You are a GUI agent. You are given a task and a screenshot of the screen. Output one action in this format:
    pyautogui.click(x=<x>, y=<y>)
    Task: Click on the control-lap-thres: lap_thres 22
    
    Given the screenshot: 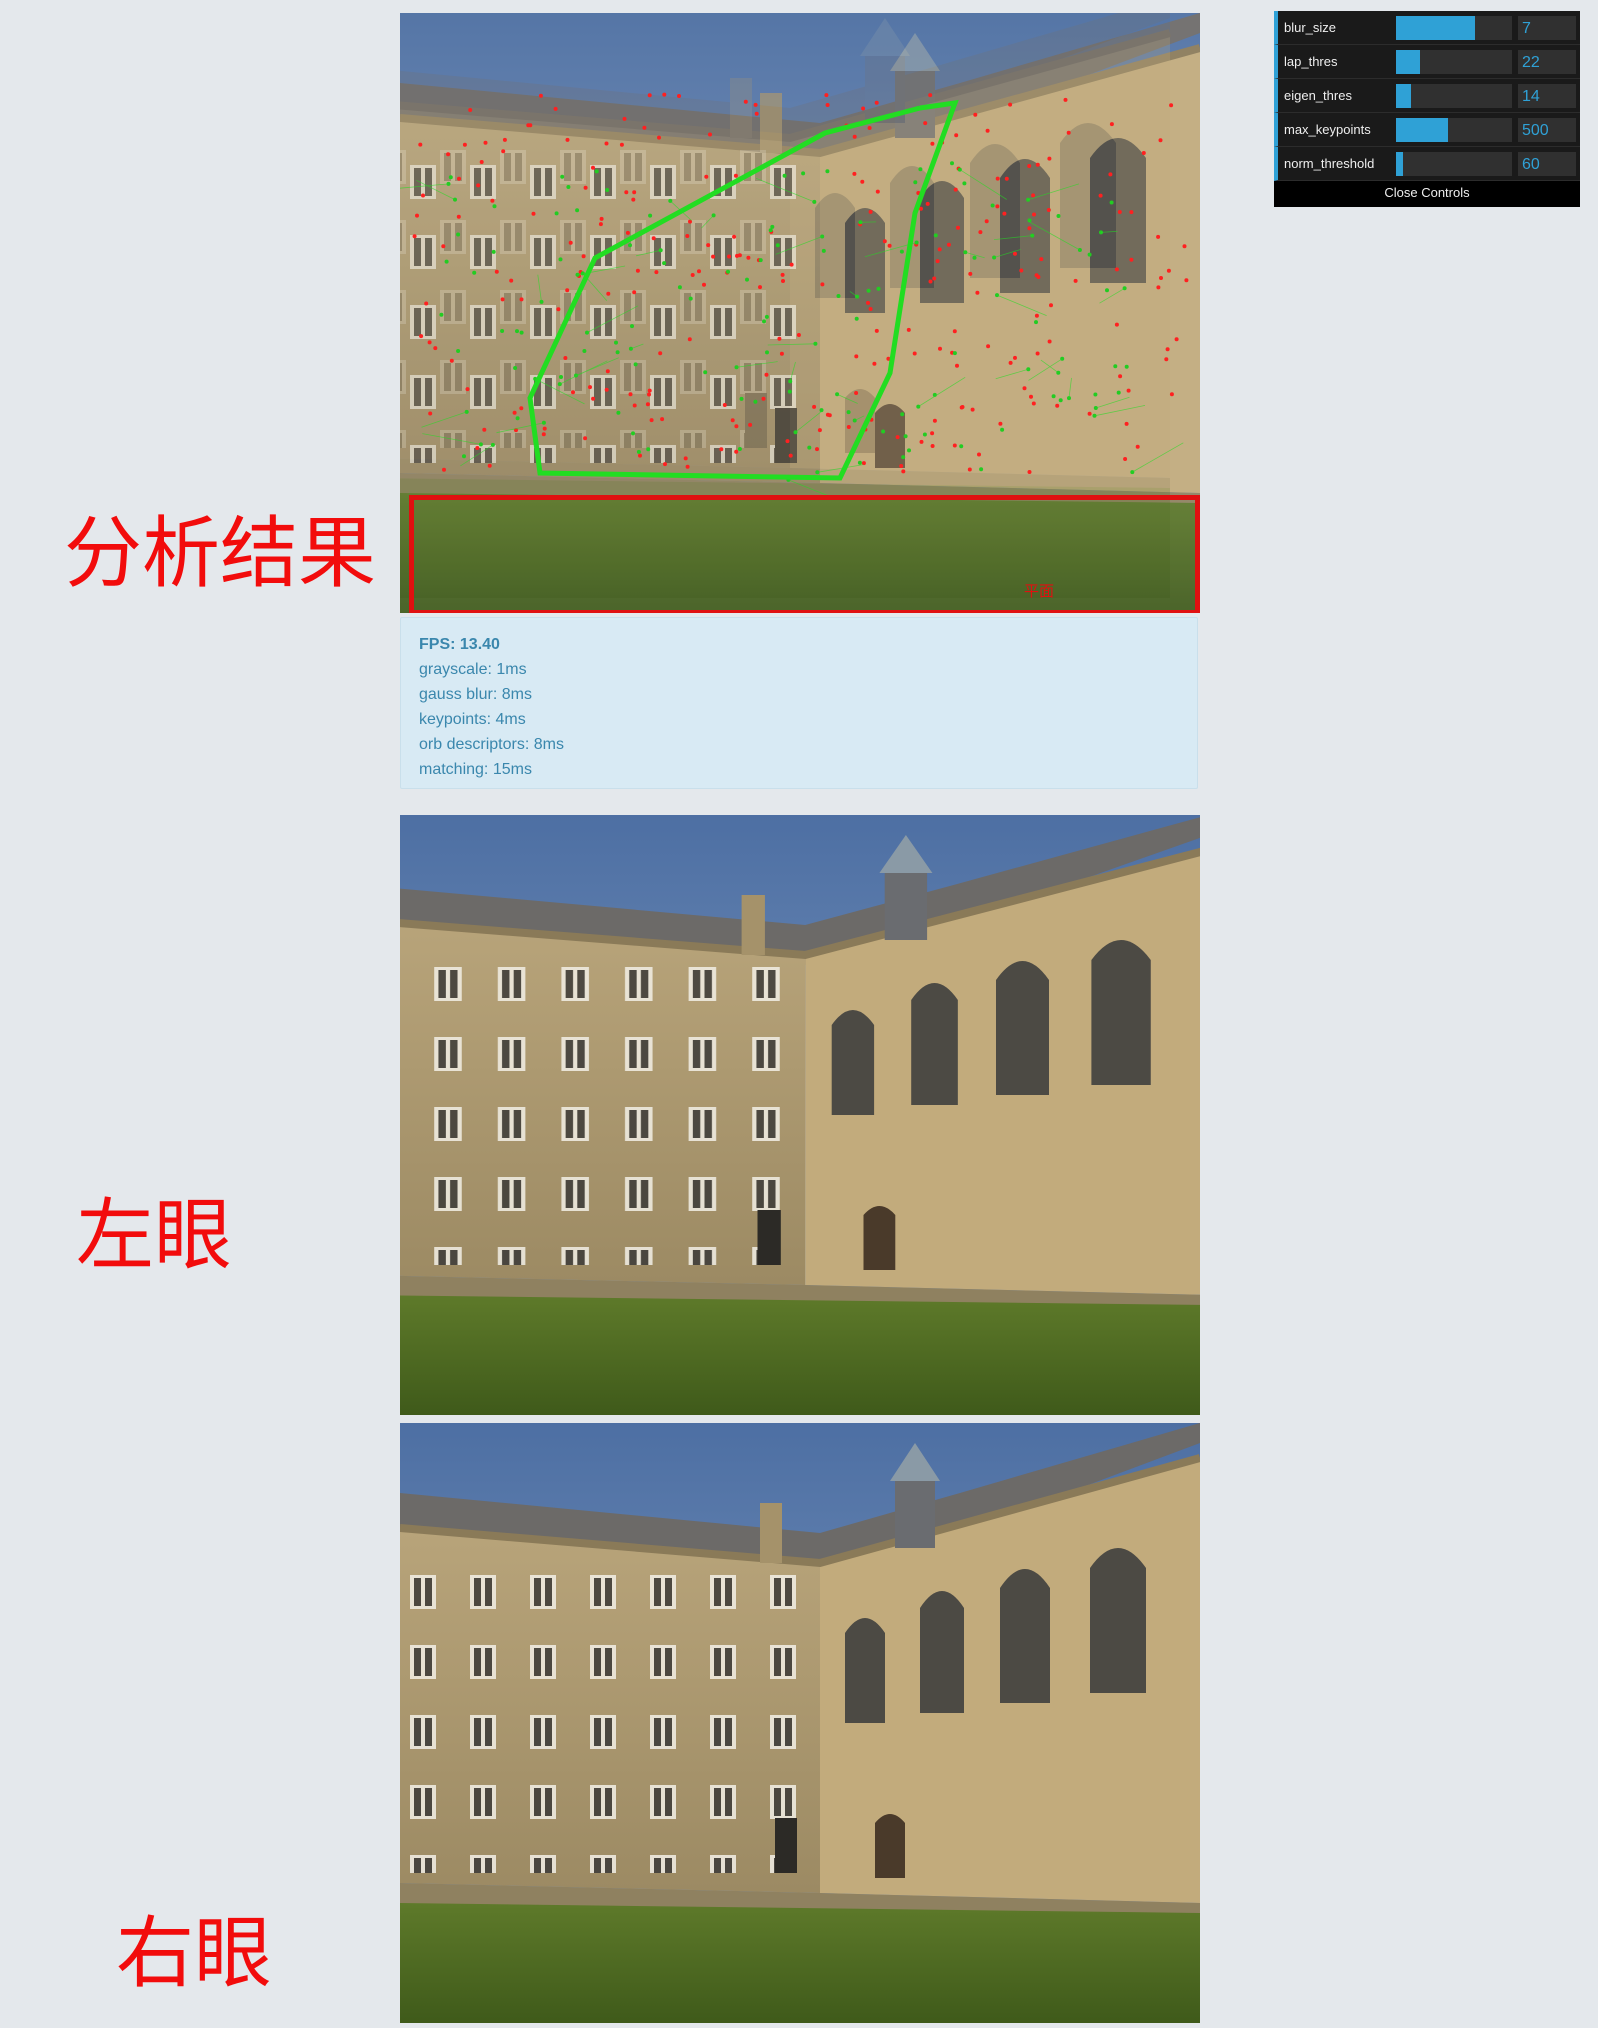 What is the action you would take?
    pyautogui.click(x=1427, y=62)
    